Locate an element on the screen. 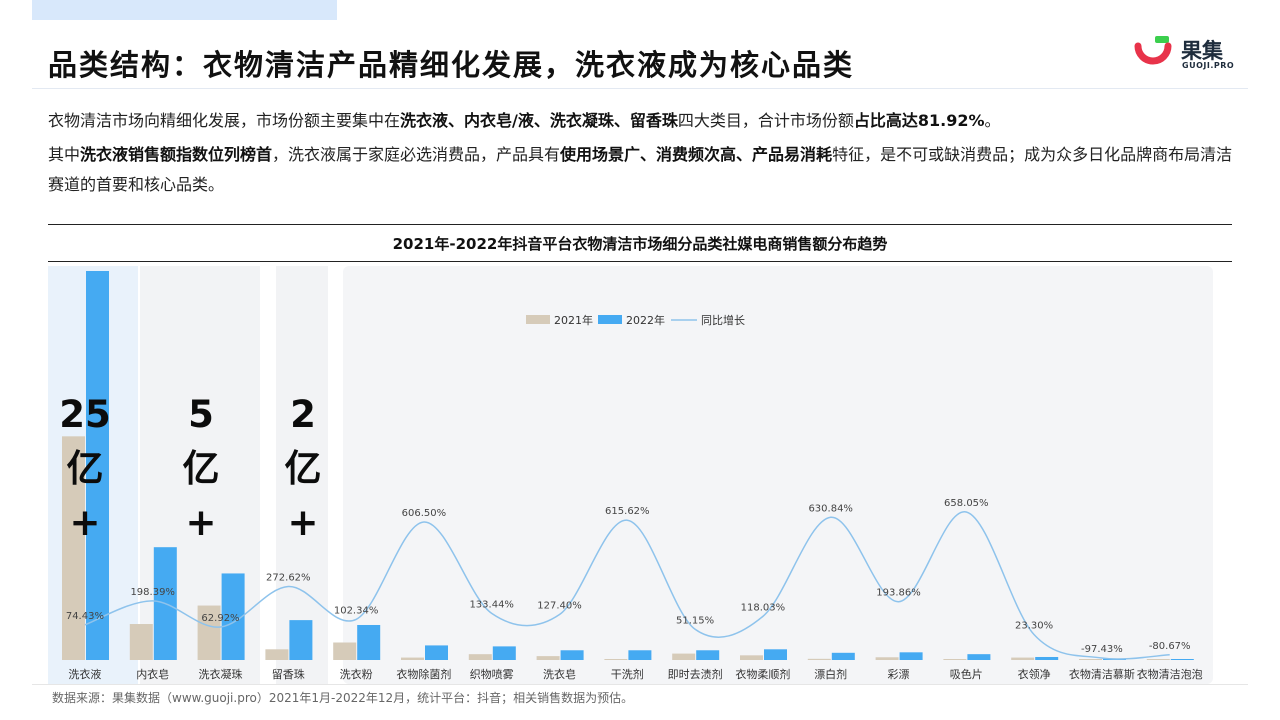  growth-label-13: 193.86% is located at coordinates (898, 593).